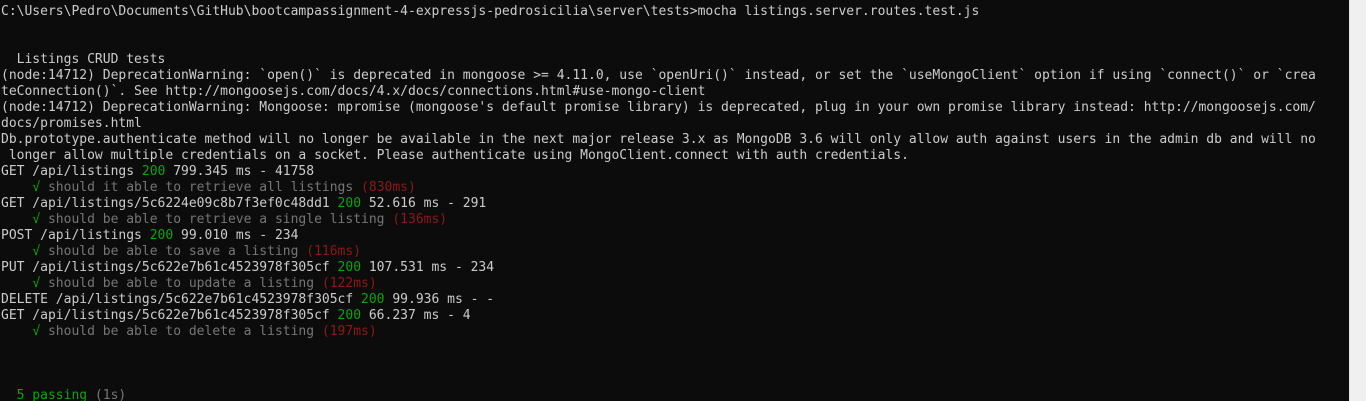 Image resolution: width=1366 pixels, height=401 pixels. I want to click on test-name: should it able to retrieve all listings, so click(201, 187).